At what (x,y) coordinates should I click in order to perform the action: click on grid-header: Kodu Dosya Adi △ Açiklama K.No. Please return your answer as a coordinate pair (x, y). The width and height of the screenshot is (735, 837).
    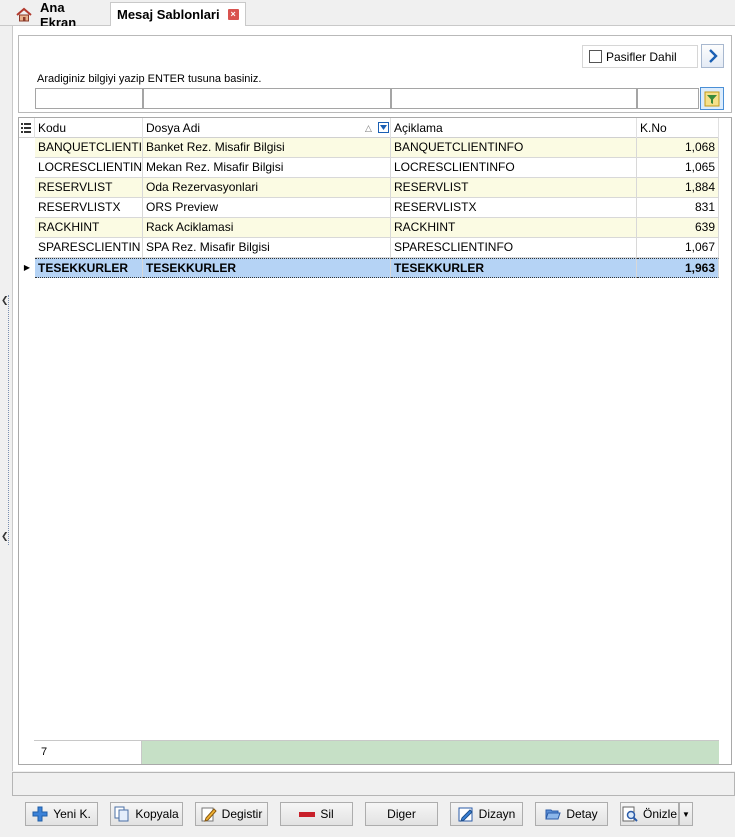
    Looking at the image, I should click on (369, 128).